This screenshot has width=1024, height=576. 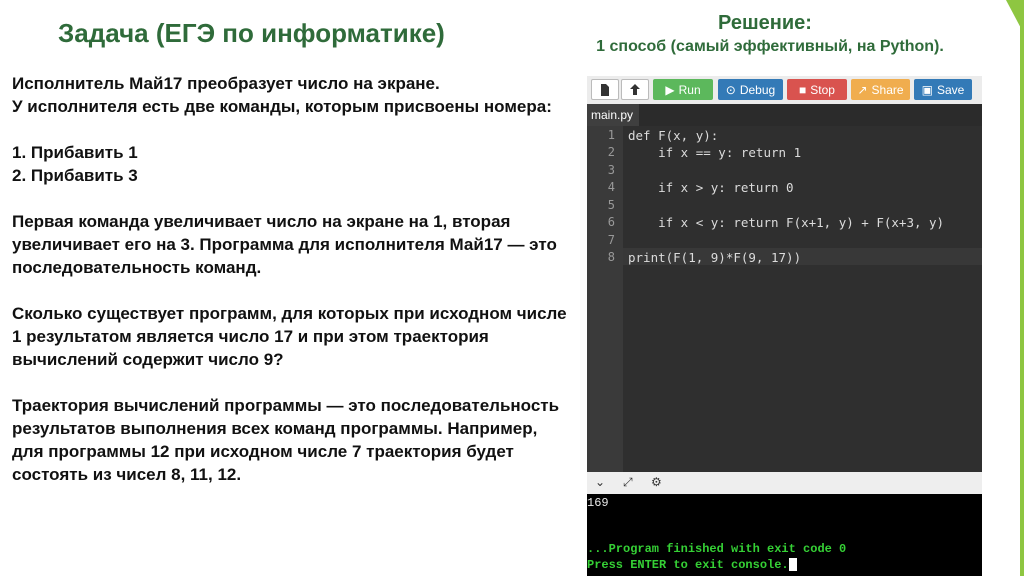 I want to click on save-button: ▣ Save, so click(x=943, y=89).